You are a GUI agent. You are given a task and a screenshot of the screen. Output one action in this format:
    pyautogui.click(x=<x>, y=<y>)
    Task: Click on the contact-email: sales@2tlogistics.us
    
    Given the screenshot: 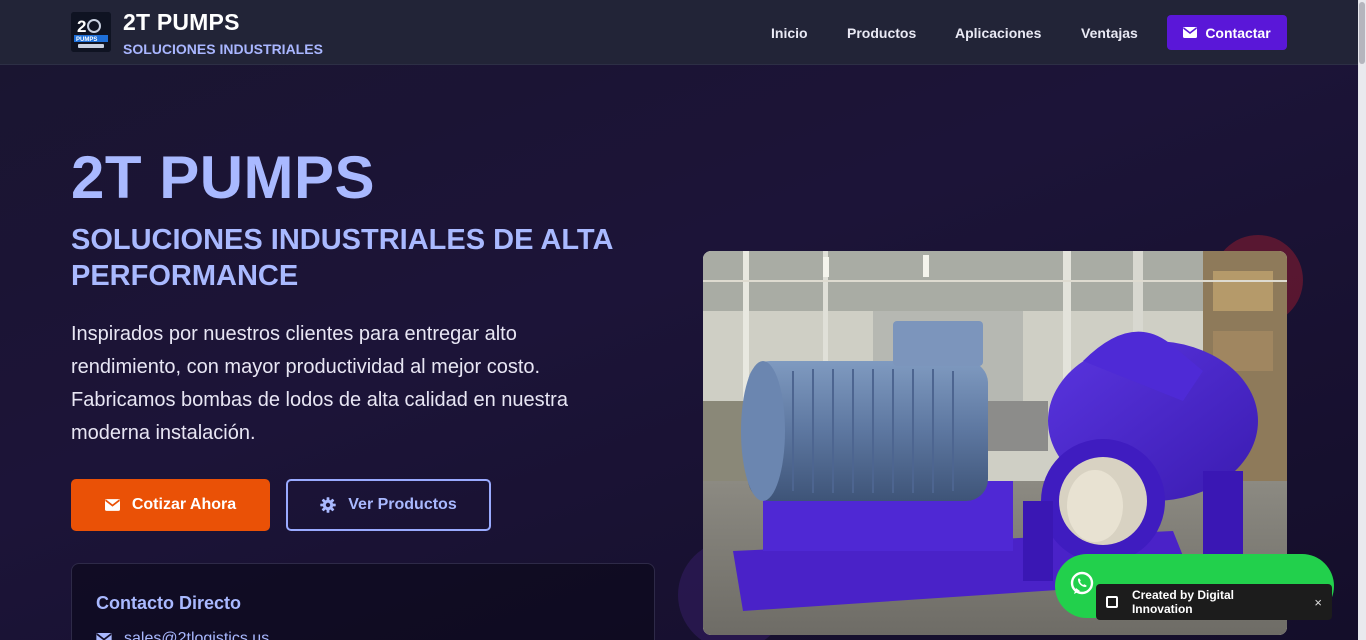 What is the action you would take?
    pyautogui.click(x=196, y=635)
    